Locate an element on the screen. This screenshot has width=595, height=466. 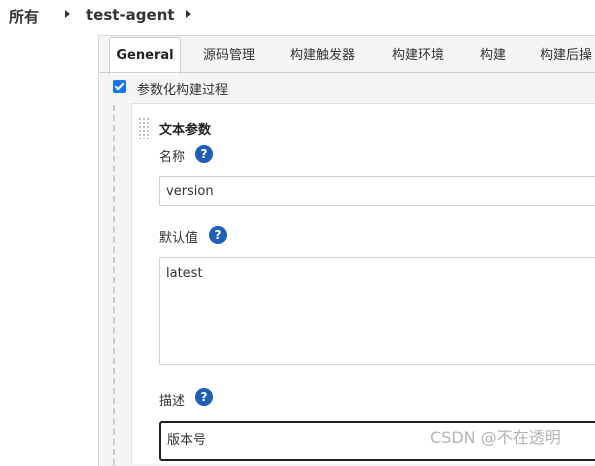
default-value-help-icon: ? is located at coordinates (218, 235).